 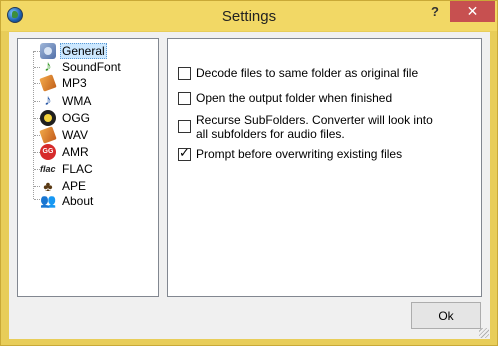 What do you see at coordinates (75, 135) in the screenshot?
I see `tree-item-label: WAV` at bounding box center [75, 135].